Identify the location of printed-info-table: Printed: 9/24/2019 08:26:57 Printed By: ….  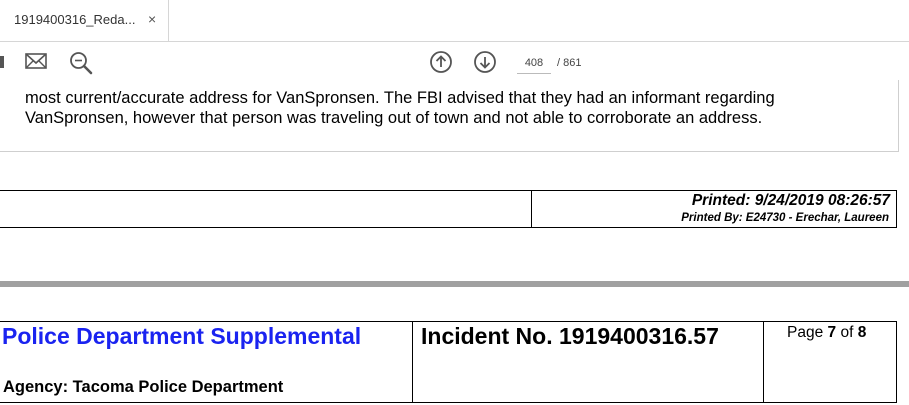
(448, 209).